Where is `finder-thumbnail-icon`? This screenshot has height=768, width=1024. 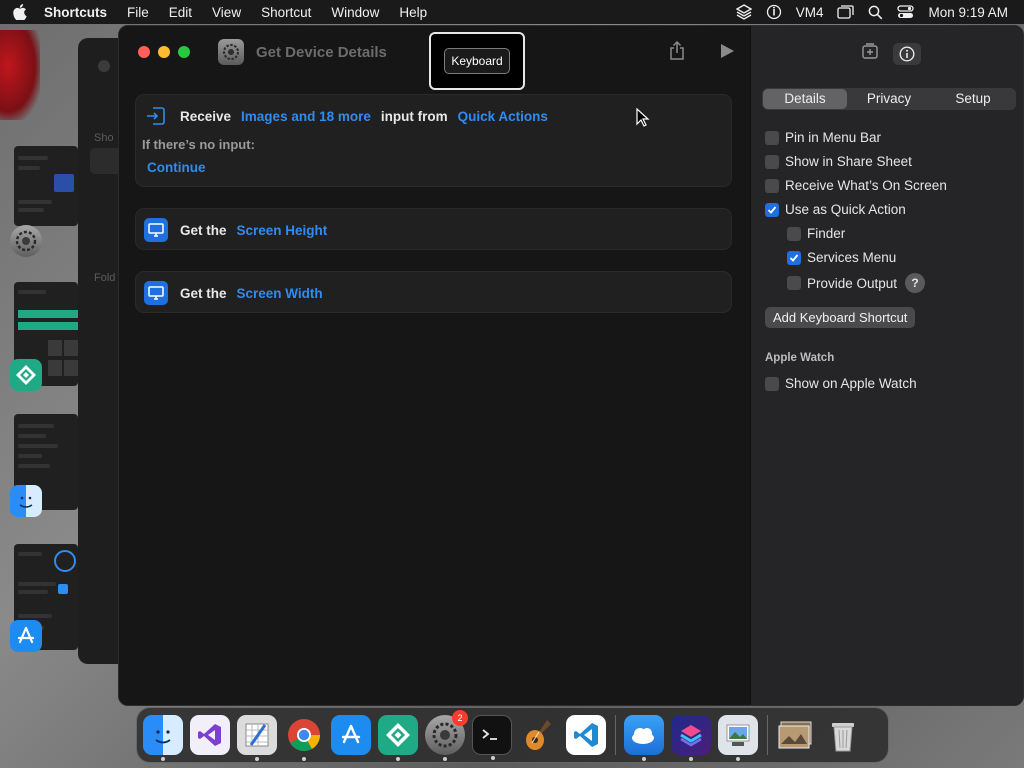 finder-thumbnail-icon is located at coordinates (26, 501).